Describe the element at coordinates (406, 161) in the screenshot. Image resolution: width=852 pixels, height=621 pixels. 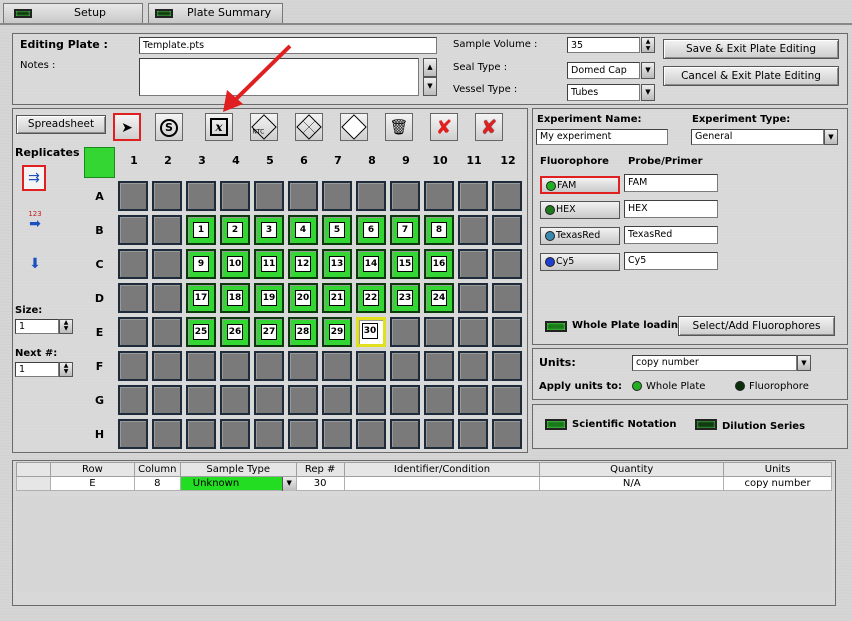
I see `column-header: 9` at that location.